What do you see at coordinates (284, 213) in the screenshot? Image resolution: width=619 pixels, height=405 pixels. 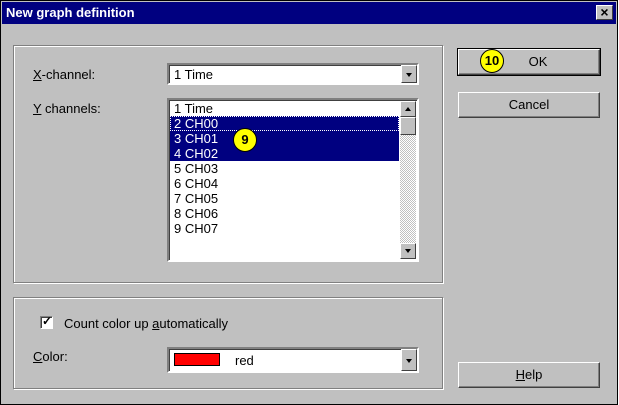 I see `list-item: 8 CH06` at bounding box center [284, 213].